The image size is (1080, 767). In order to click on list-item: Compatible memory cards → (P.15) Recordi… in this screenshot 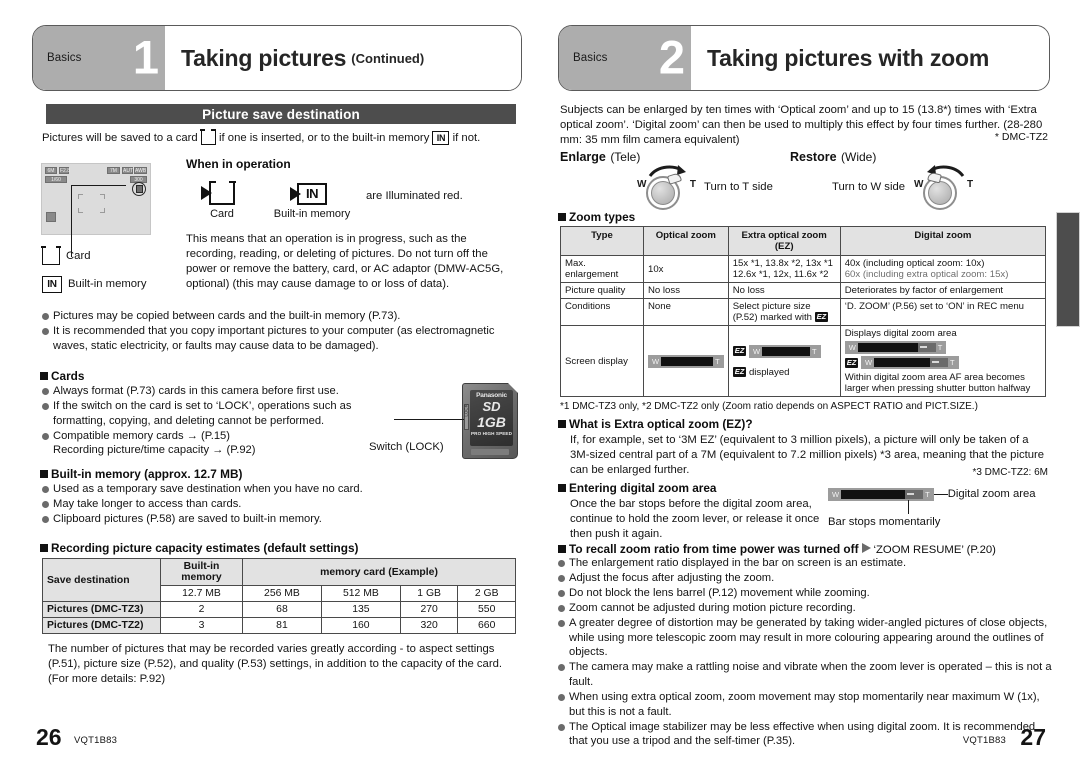, I will do `click(207, 443)`.